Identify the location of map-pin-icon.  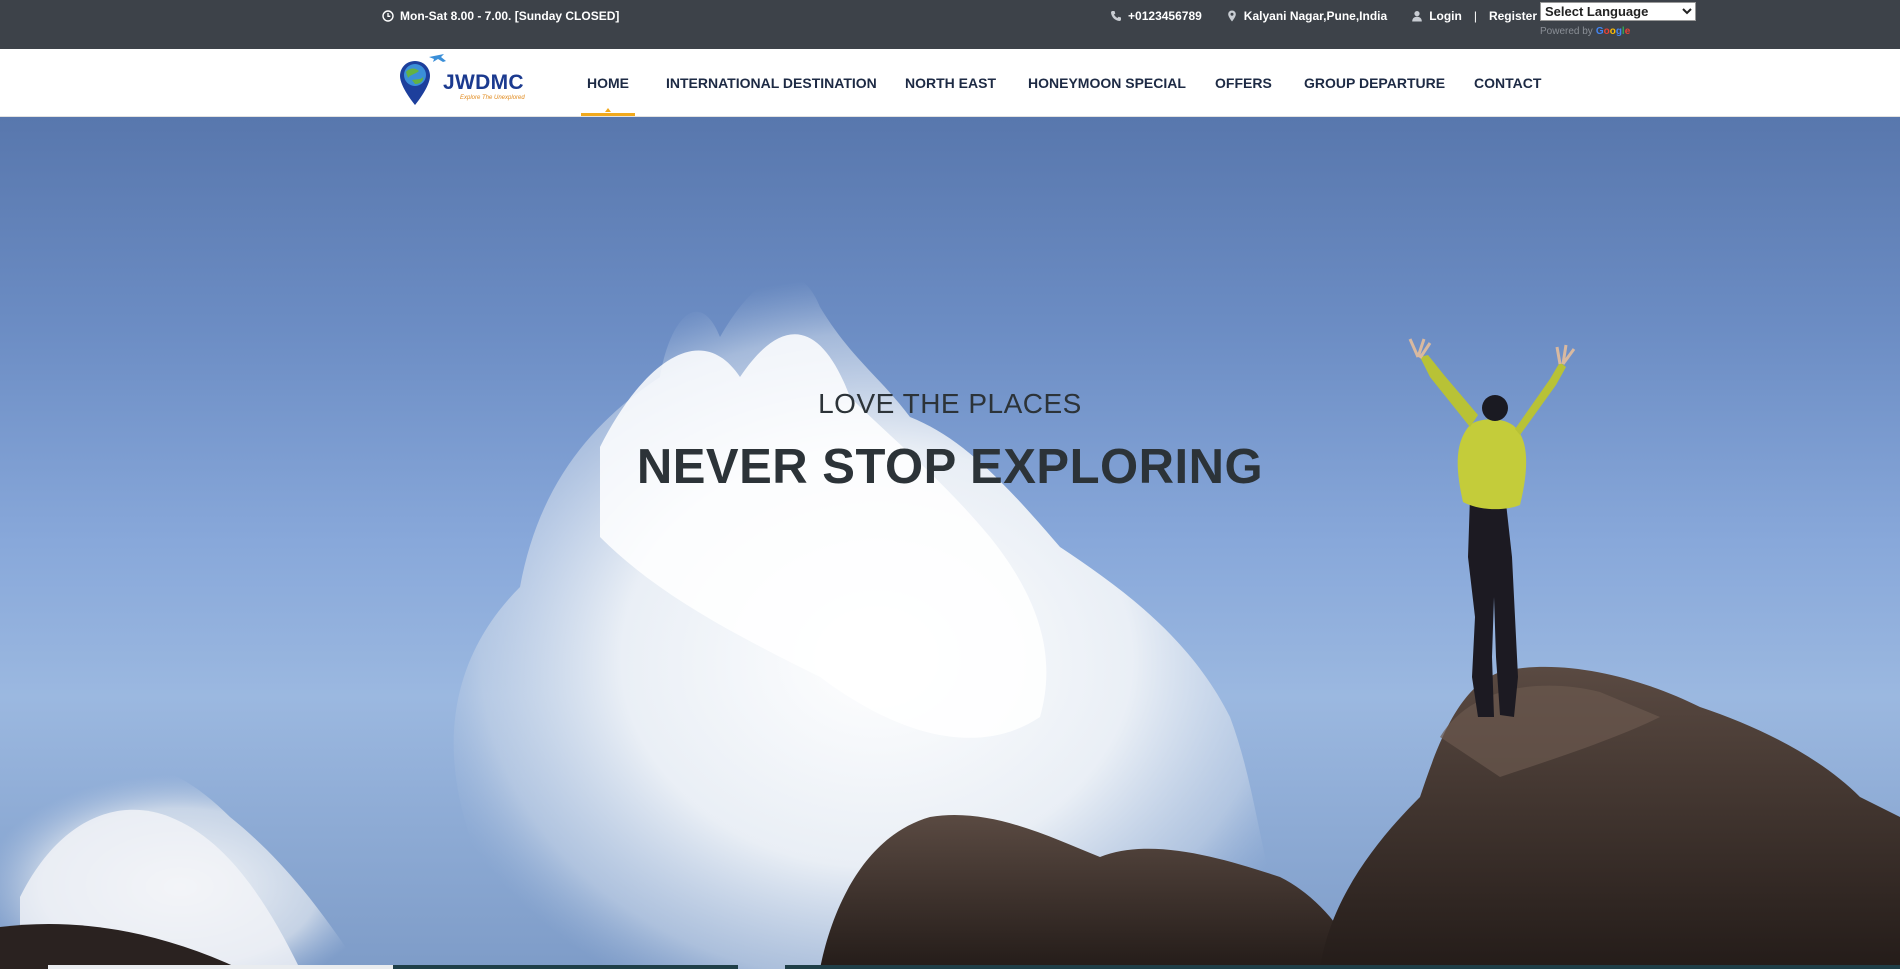
(1231, 16).